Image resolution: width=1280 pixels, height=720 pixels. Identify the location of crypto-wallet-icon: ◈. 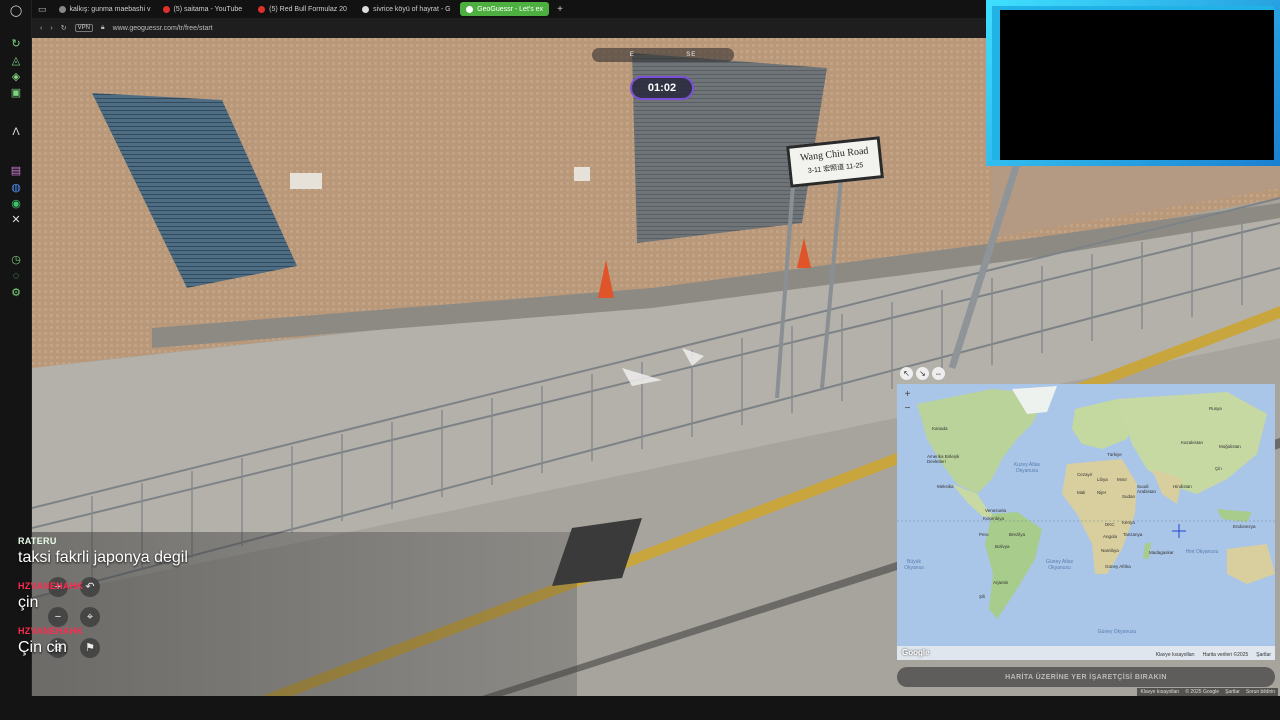
(16, 77).